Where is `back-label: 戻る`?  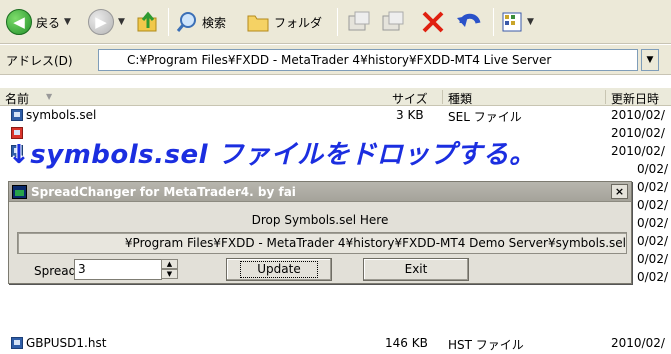 back-label: 戻る is located at coordinates (48, 22).